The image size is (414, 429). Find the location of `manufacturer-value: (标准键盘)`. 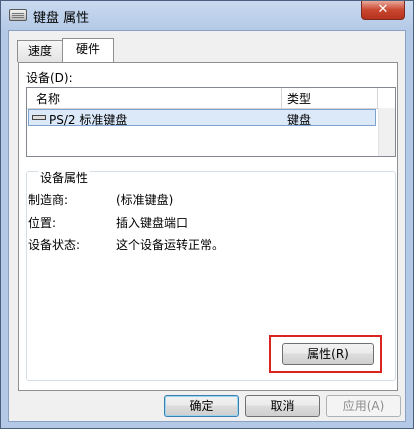

manufacturer-value: (标准键盘) is located at coordinates (145, 200).